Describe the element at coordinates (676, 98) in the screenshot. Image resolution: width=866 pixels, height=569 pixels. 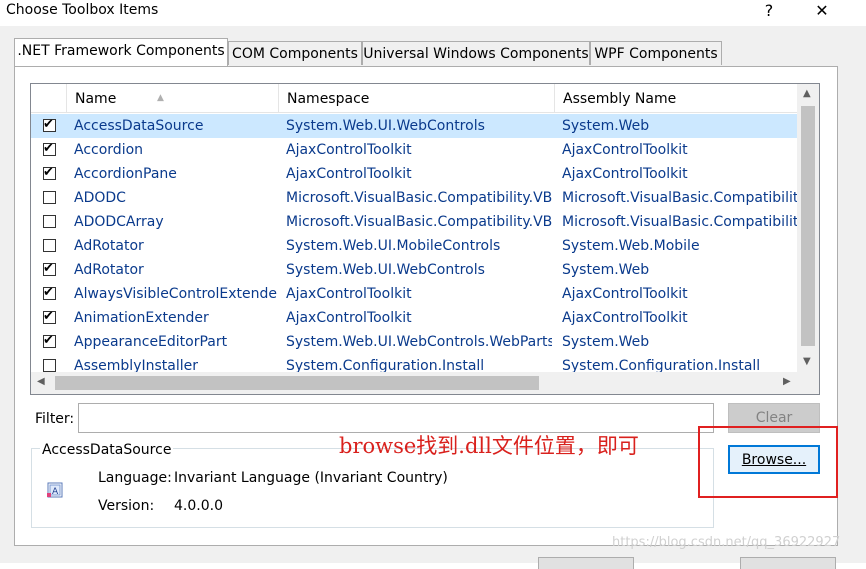
I see `column-header-assembly: Assembly Name` at that location.